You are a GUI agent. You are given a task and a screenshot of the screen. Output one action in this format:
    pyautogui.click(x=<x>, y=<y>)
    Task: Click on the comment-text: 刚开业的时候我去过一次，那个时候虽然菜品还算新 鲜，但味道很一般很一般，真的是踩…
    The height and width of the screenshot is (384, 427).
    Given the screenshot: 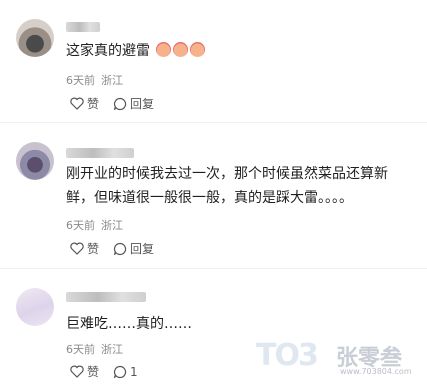 What is the action you would take?
    pyautogui.click(x=227, y=186)
    